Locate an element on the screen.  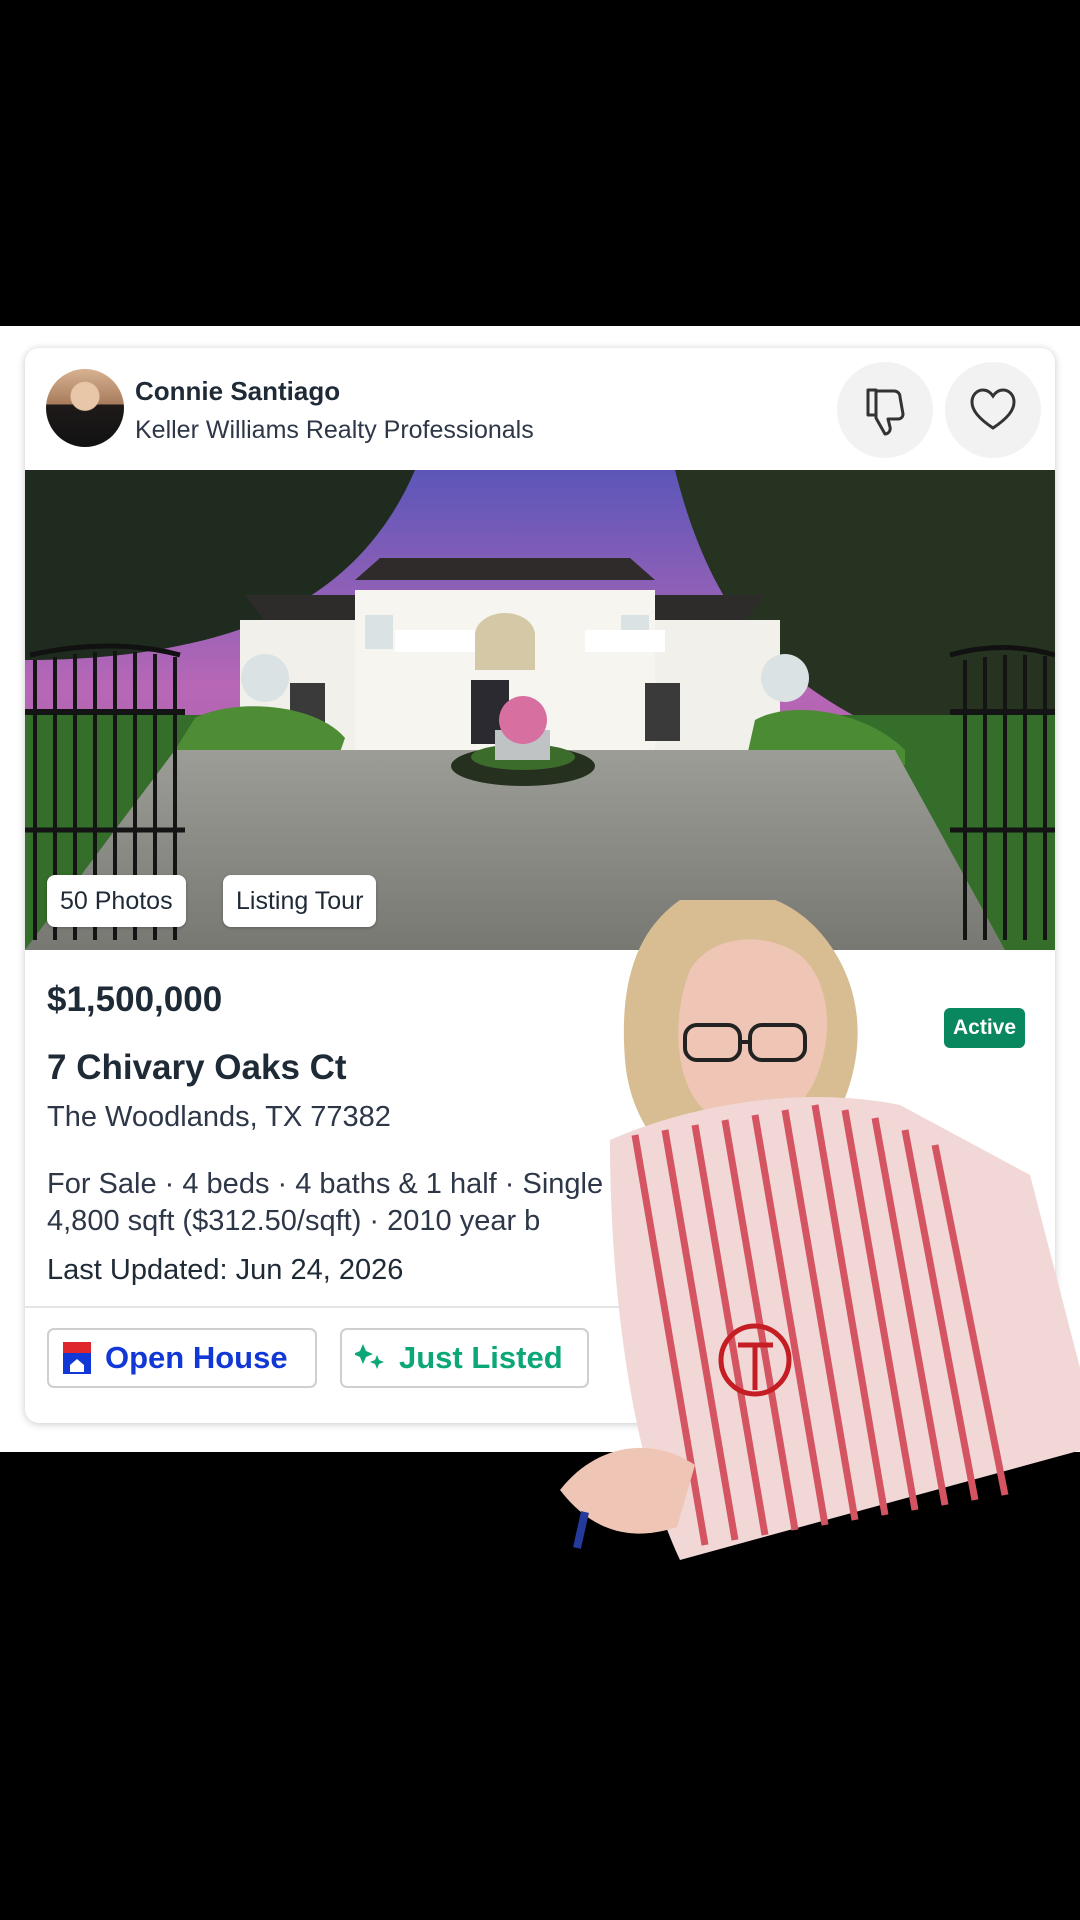
dislike-button is located at coordinates (885, 410).